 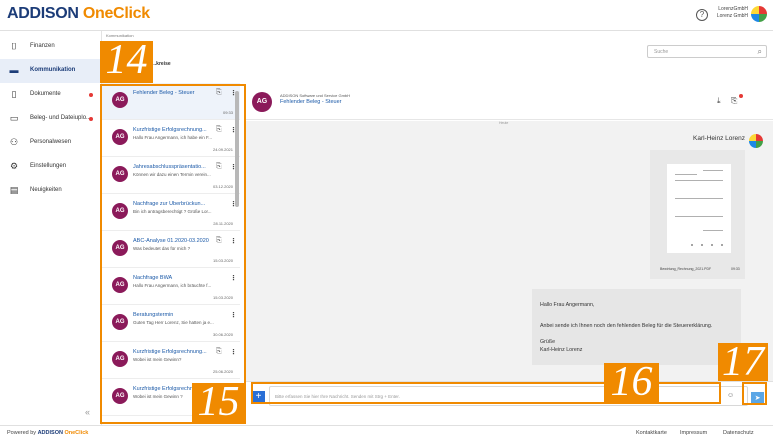 I want to click on sidebar-item-finanzen: ⌷ Finanzen, so click(x=51, y=47).